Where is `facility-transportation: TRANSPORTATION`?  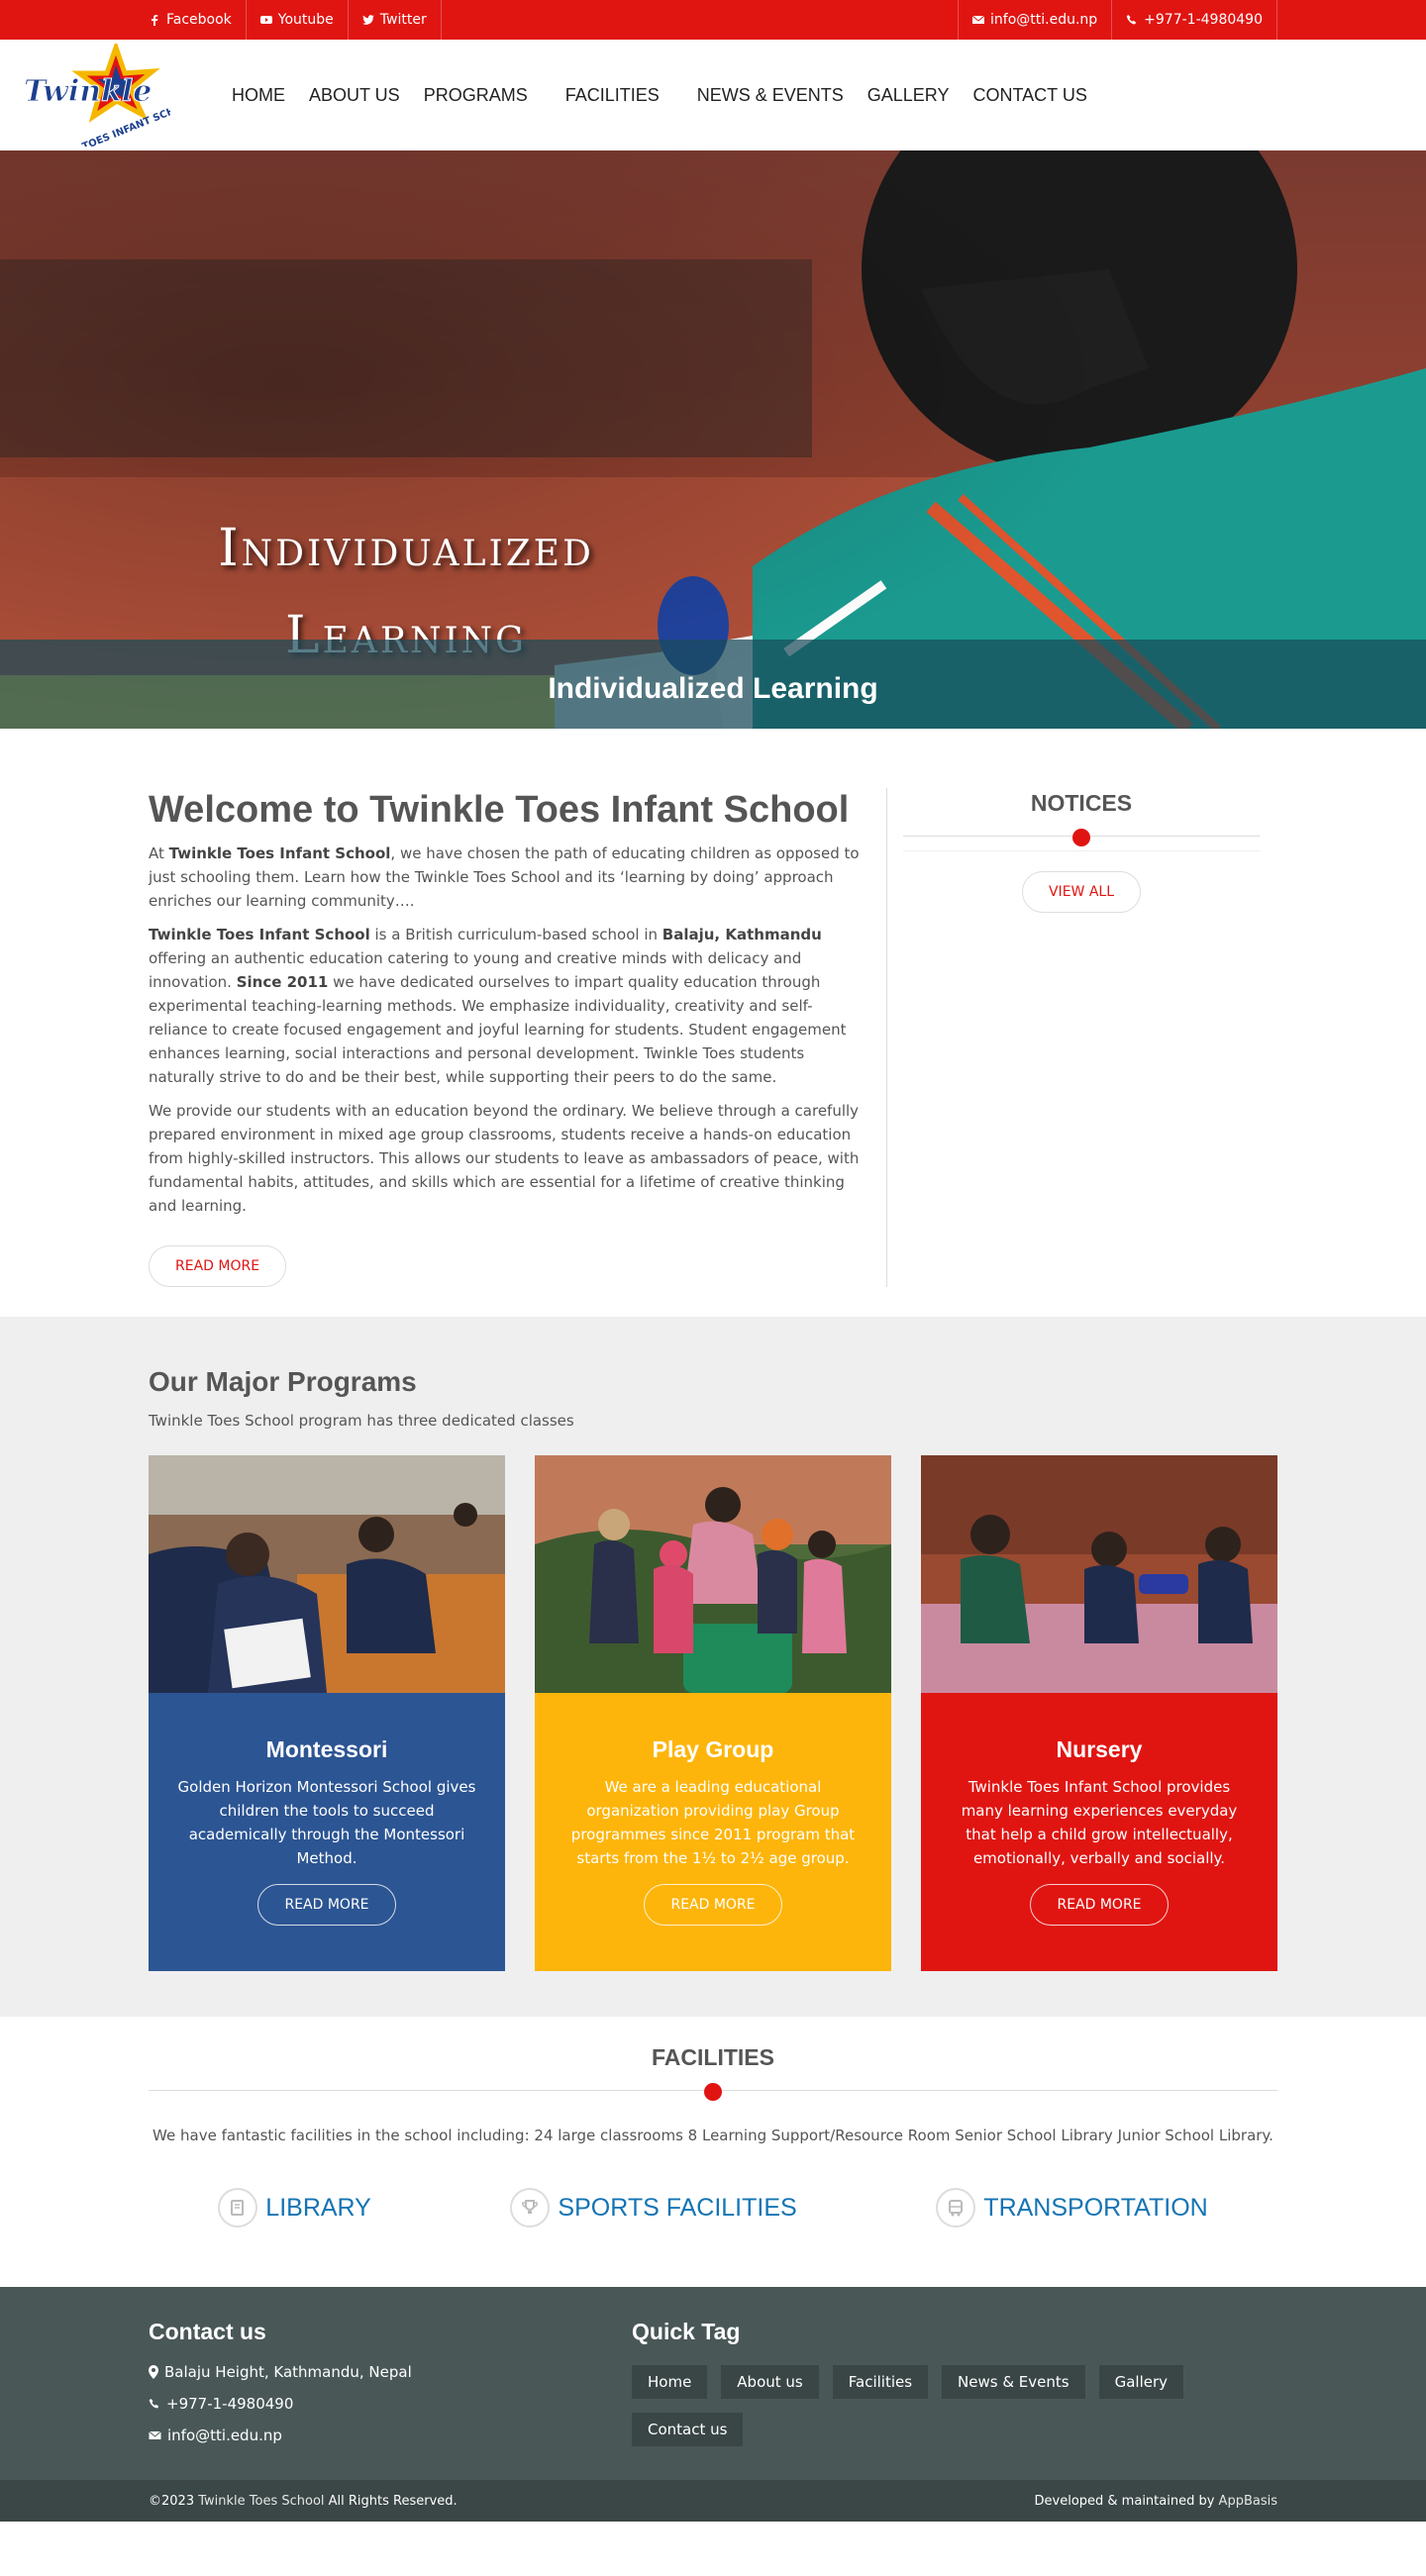 facility-transportation: TRANSPORTATION is located at coordinates (1072, 2208).